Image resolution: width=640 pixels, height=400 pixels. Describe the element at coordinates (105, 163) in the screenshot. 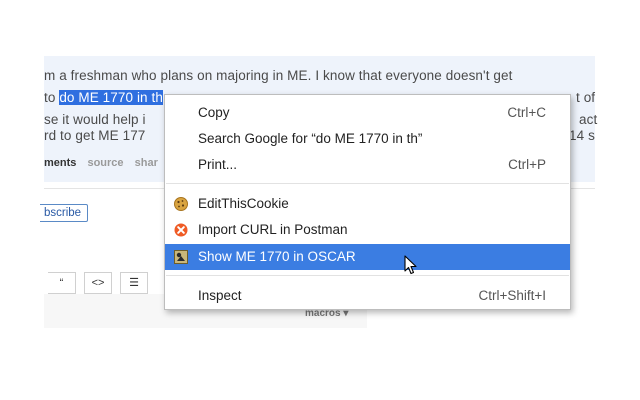

I see `source-link: source` at that location.